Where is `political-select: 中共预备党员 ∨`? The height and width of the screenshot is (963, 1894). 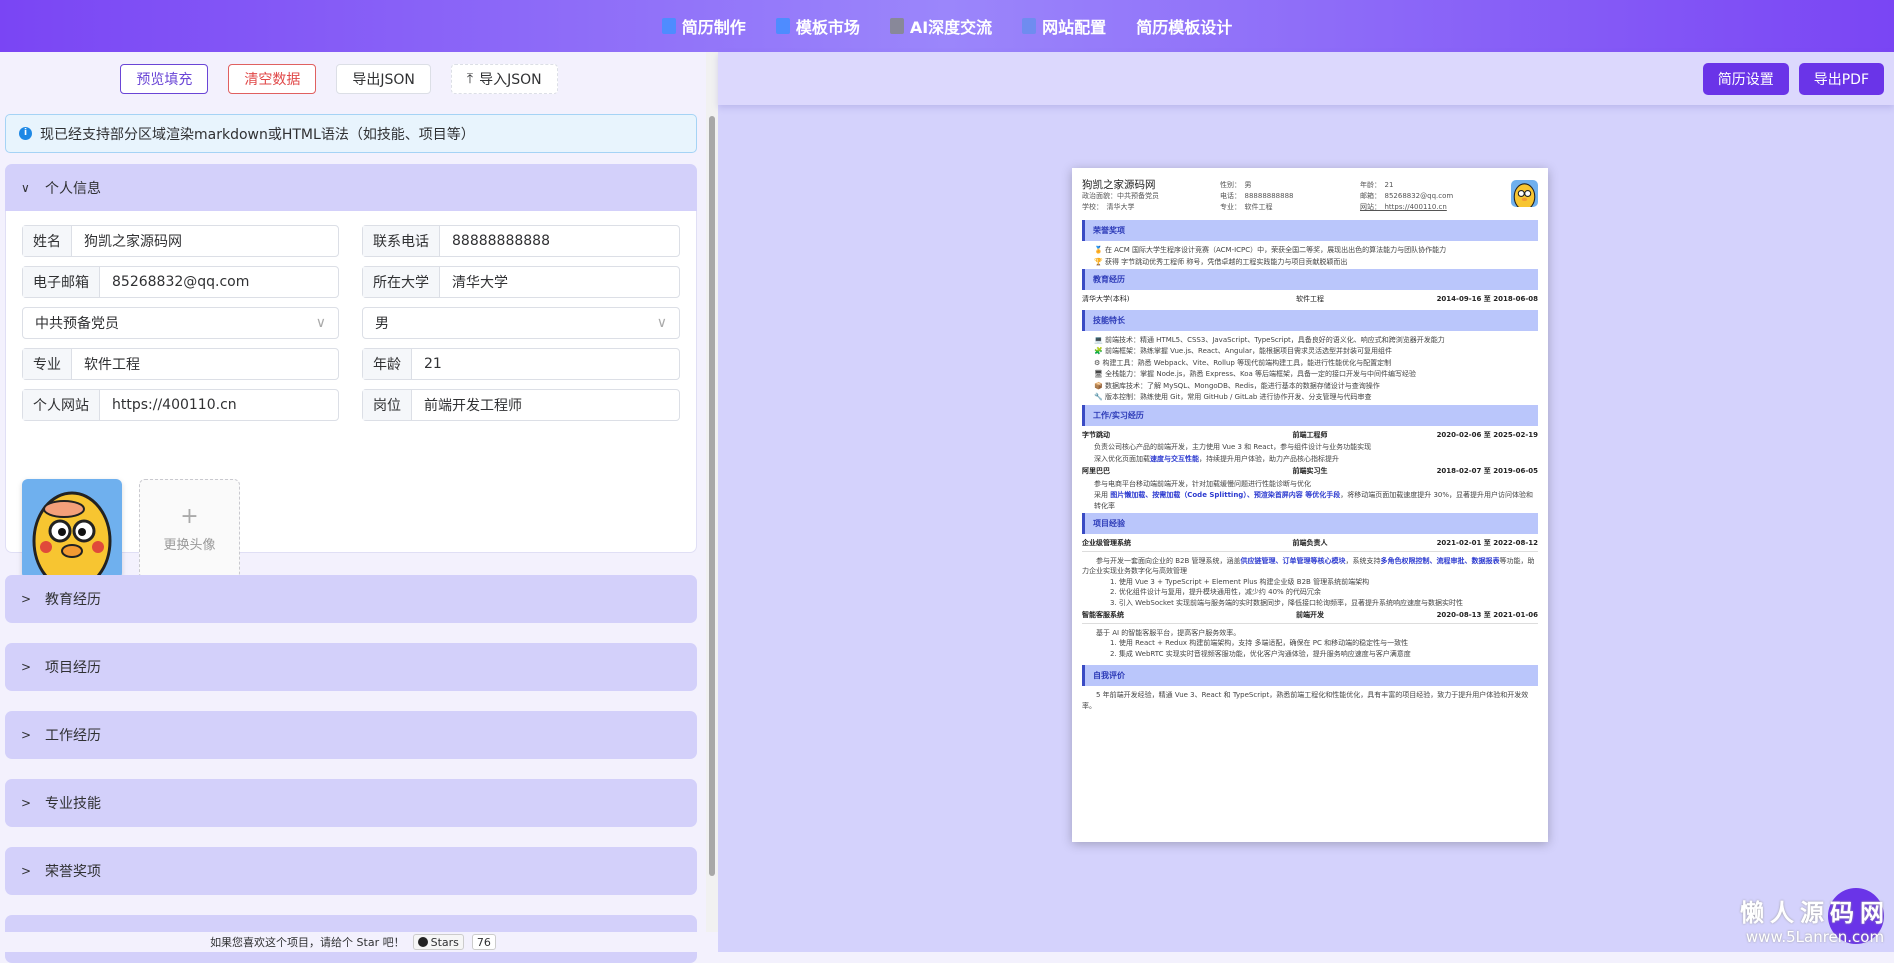
political-select: 中共预备党员 ∨ is located at coordinates (180, 323).